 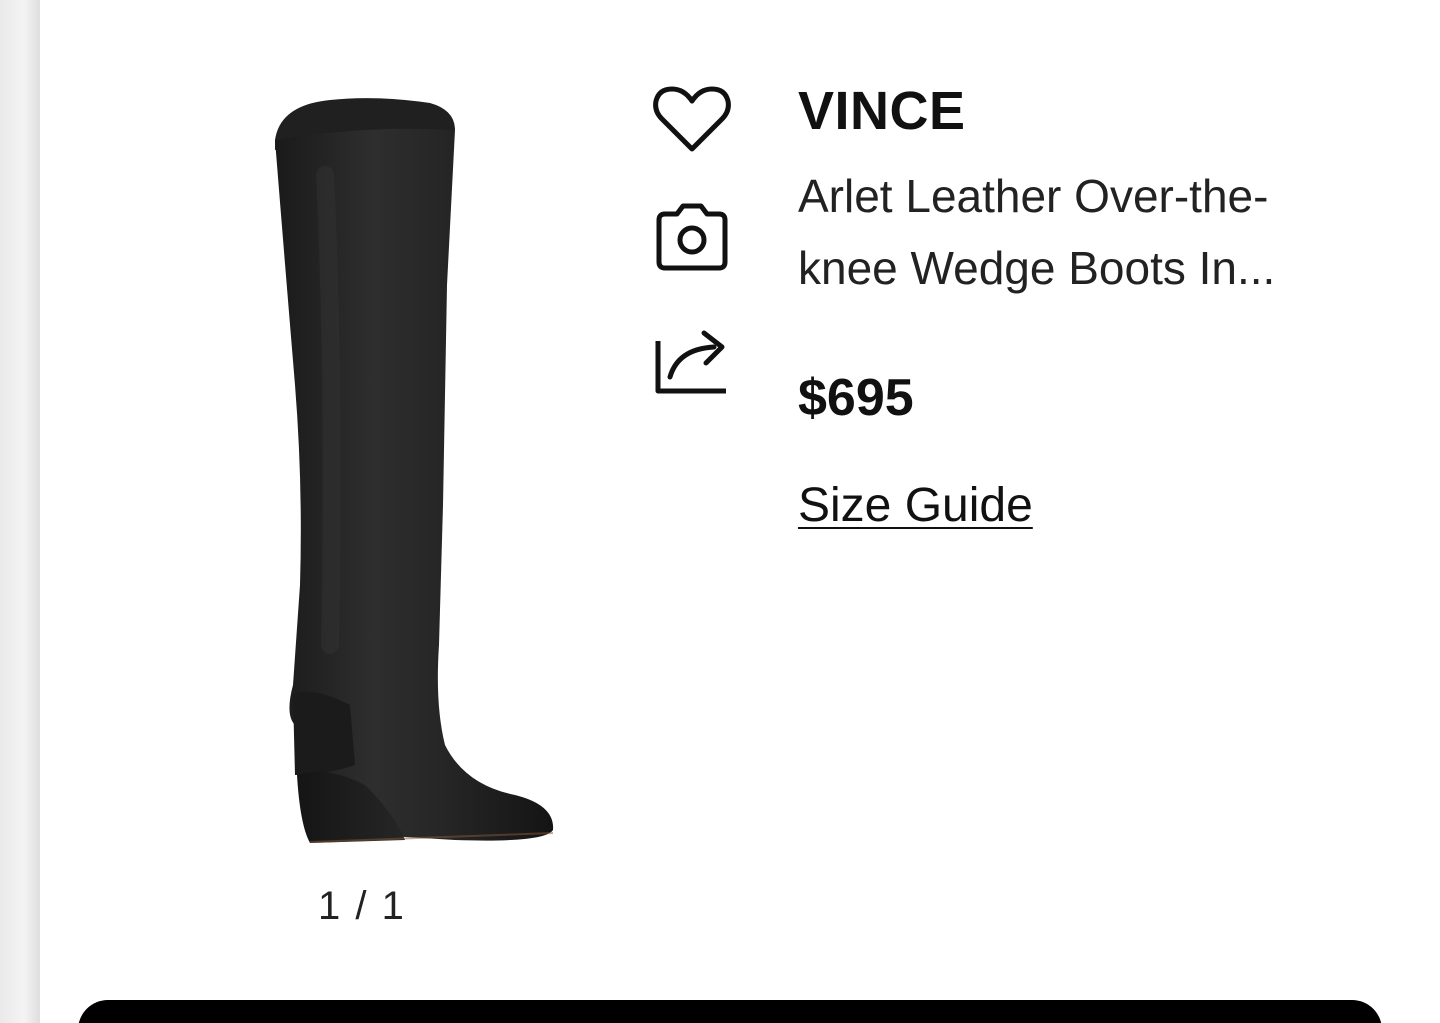 I want to click on heart-icon, so click(x=692, y=119).